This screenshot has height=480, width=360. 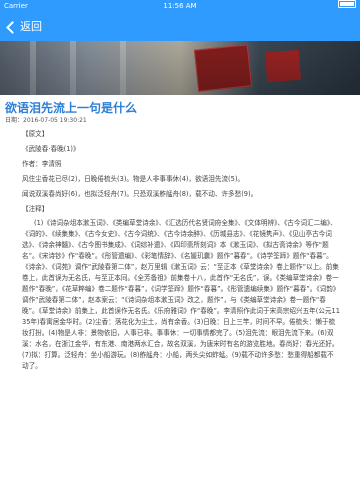 What do you see at coordinates (31, 26) in the screenshot?
I see `back-label: 返回` at bounding box center [31, 26].